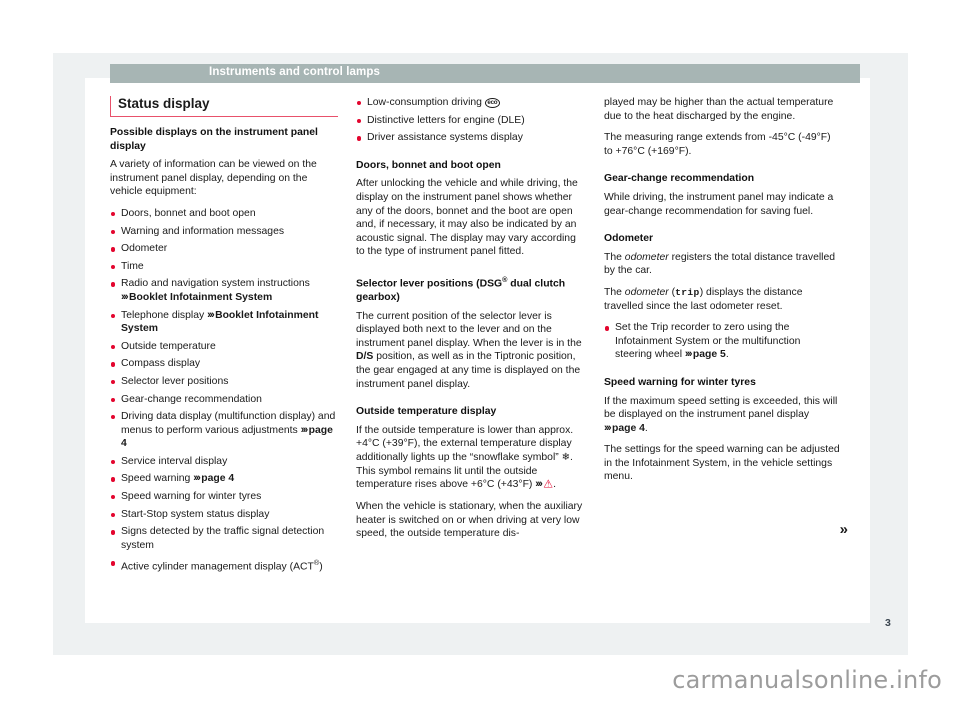 The image size is (960, 708). Describe the element at coordinates (168, 346) in the screenshot. I see `list-item-label: Outside temperature` at that location.